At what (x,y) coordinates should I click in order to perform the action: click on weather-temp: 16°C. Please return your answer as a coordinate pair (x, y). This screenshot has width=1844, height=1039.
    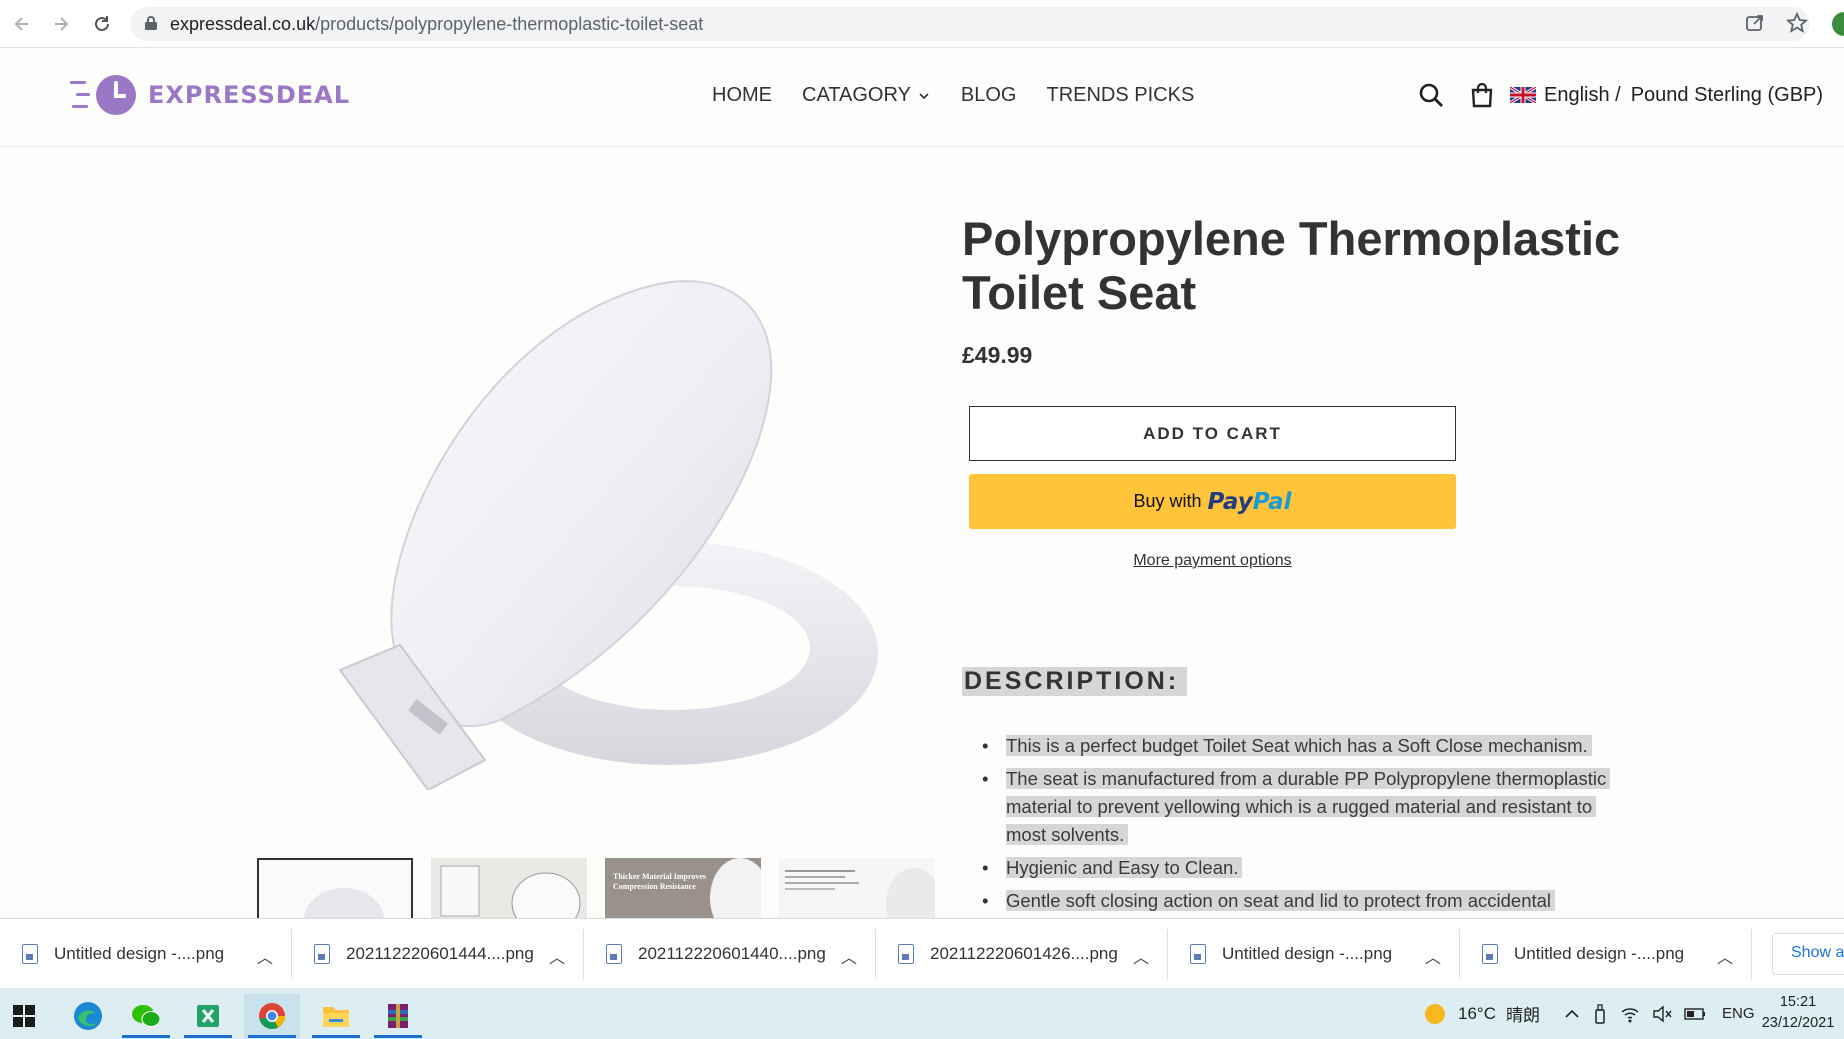
    Looking at the image, I should click on (1477, 1014).